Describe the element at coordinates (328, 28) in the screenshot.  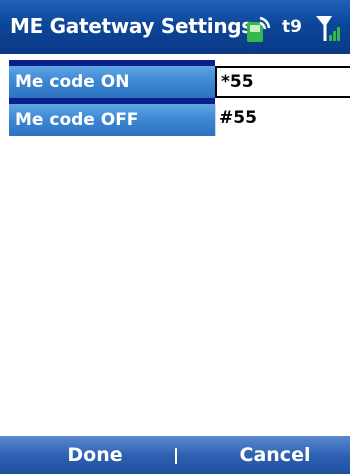
I see `signal-icon` at that location.